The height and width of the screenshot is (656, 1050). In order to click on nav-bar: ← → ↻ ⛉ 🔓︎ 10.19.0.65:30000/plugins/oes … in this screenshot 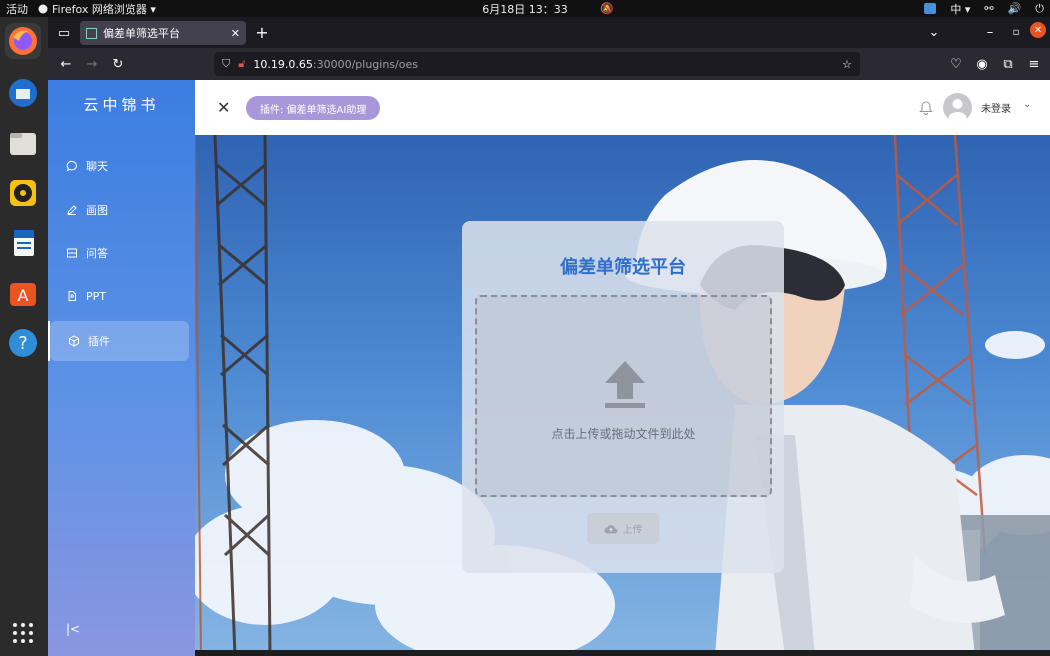, I will do `click(549, 64)`.